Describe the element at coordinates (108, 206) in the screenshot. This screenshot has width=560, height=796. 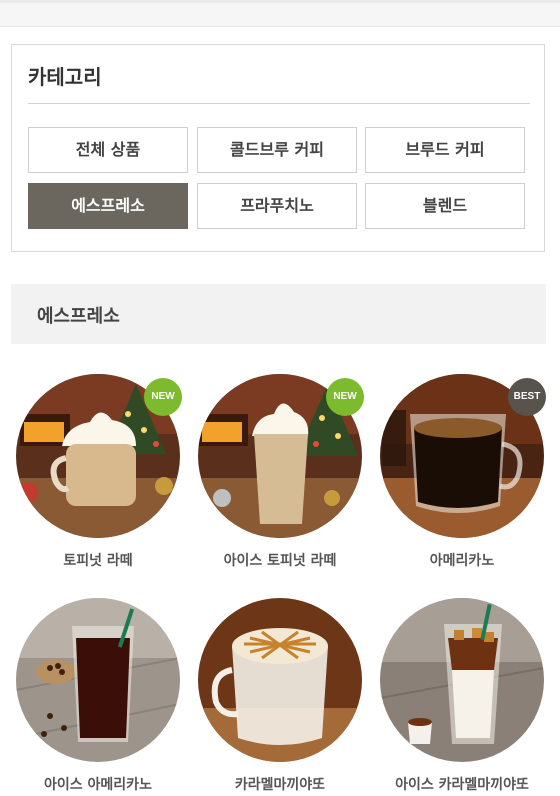
I see `category-espresso-button: 에스프레소` at that location.